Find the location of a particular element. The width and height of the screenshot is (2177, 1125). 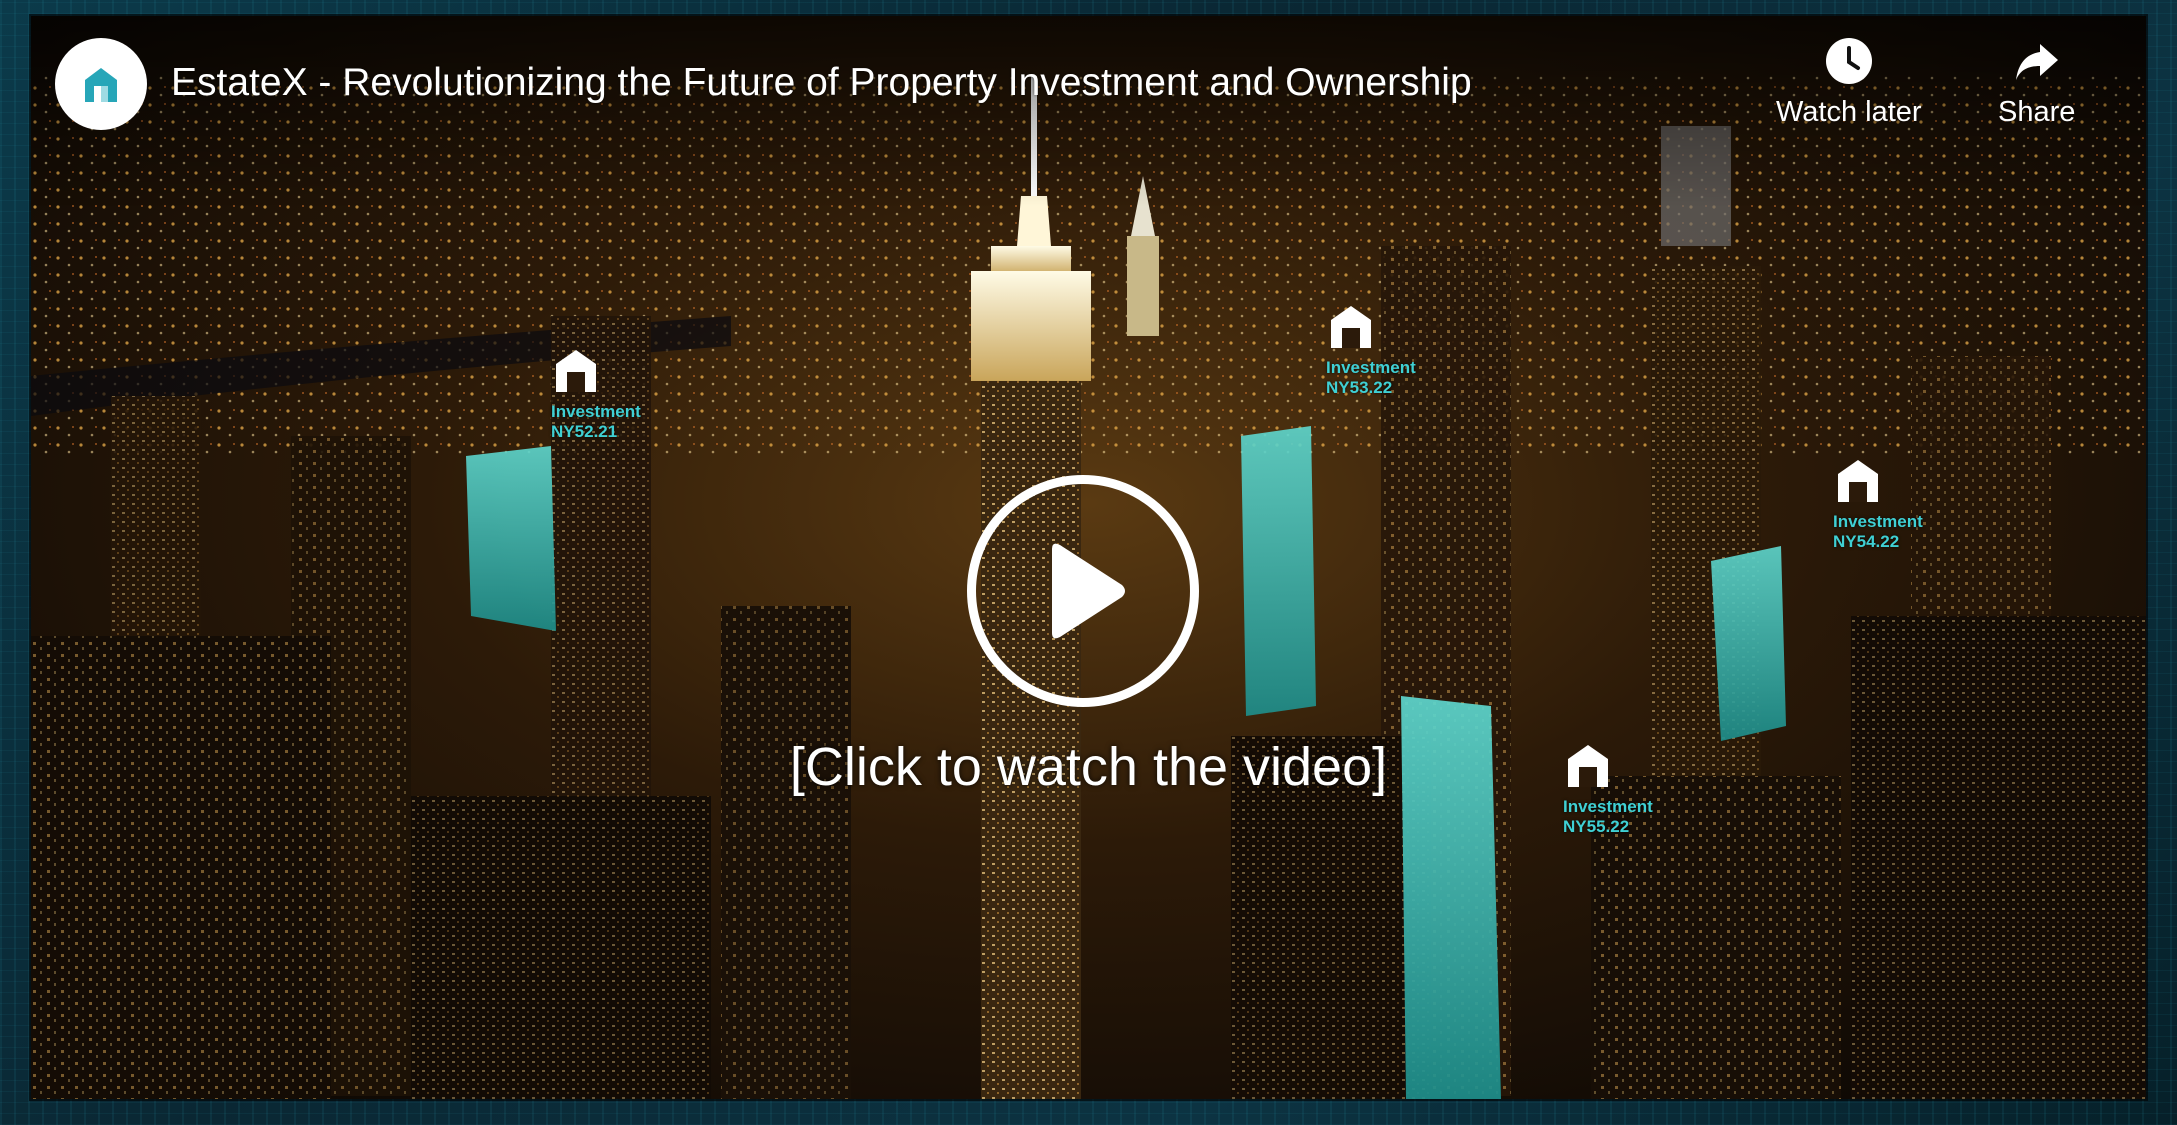

investment-marker: Investment NY54.22 is located at coordinates (1878, 504).